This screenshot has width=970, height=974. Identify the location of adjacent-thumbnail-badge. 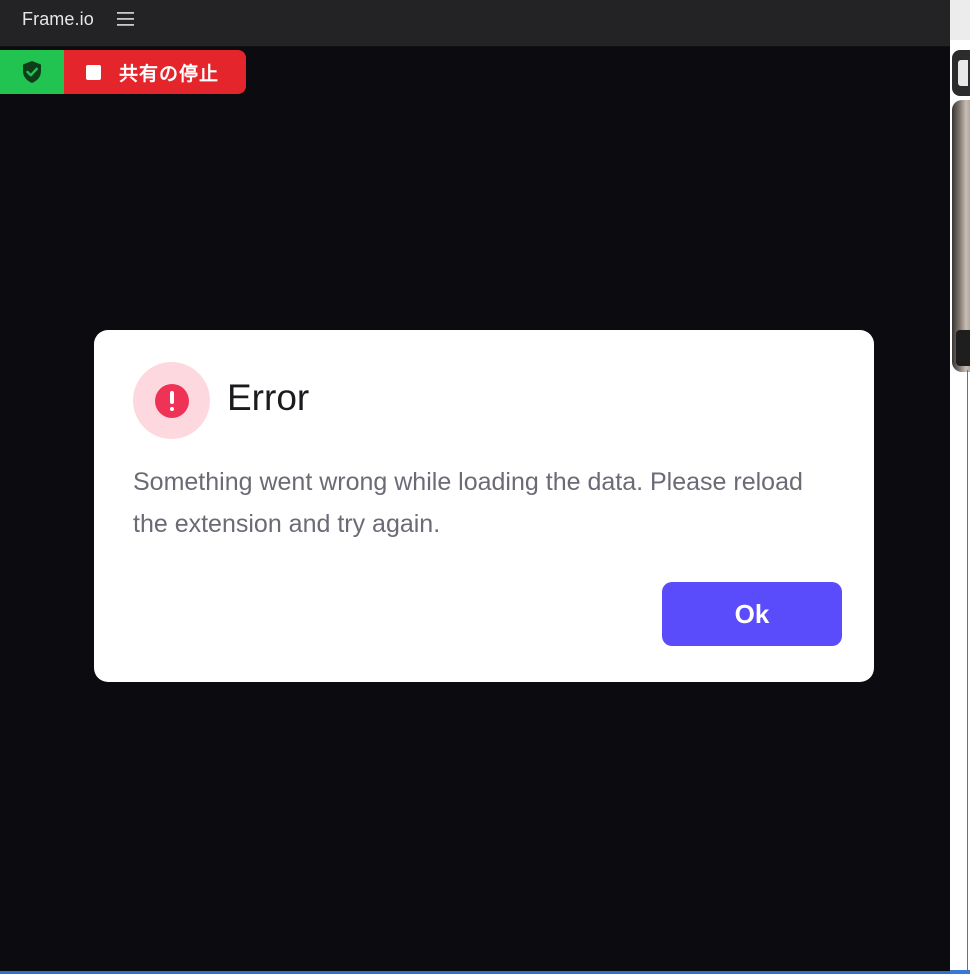
(963, 348).